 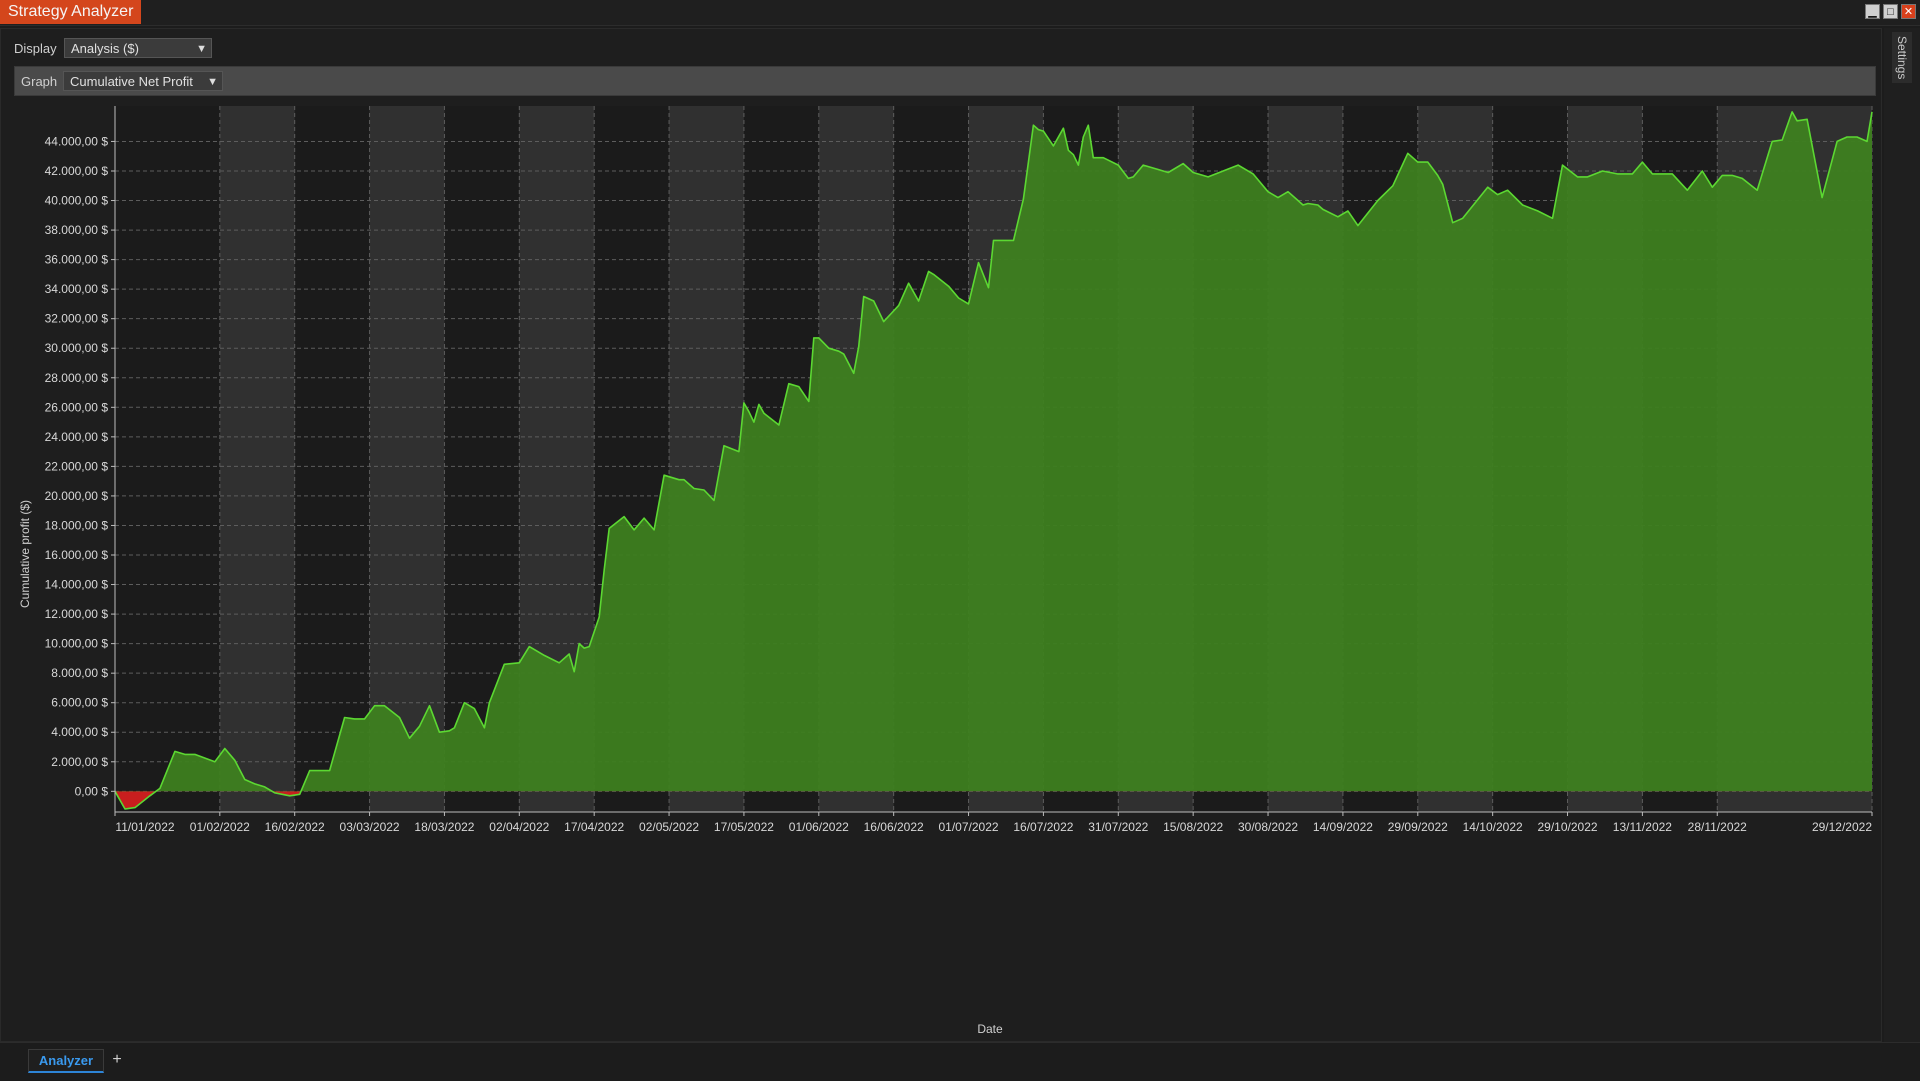 What do you see at coordinates (79, 673) in the screenshot?
I see `y-tick-label: 8.000,00 $` at bounding box center [79, 673].